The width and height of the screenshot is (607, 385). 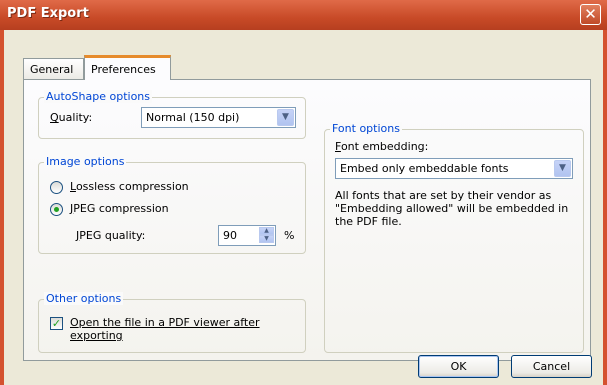 I want to click on quality-value: Normal (150 dpi), so click(x=193, y=117).